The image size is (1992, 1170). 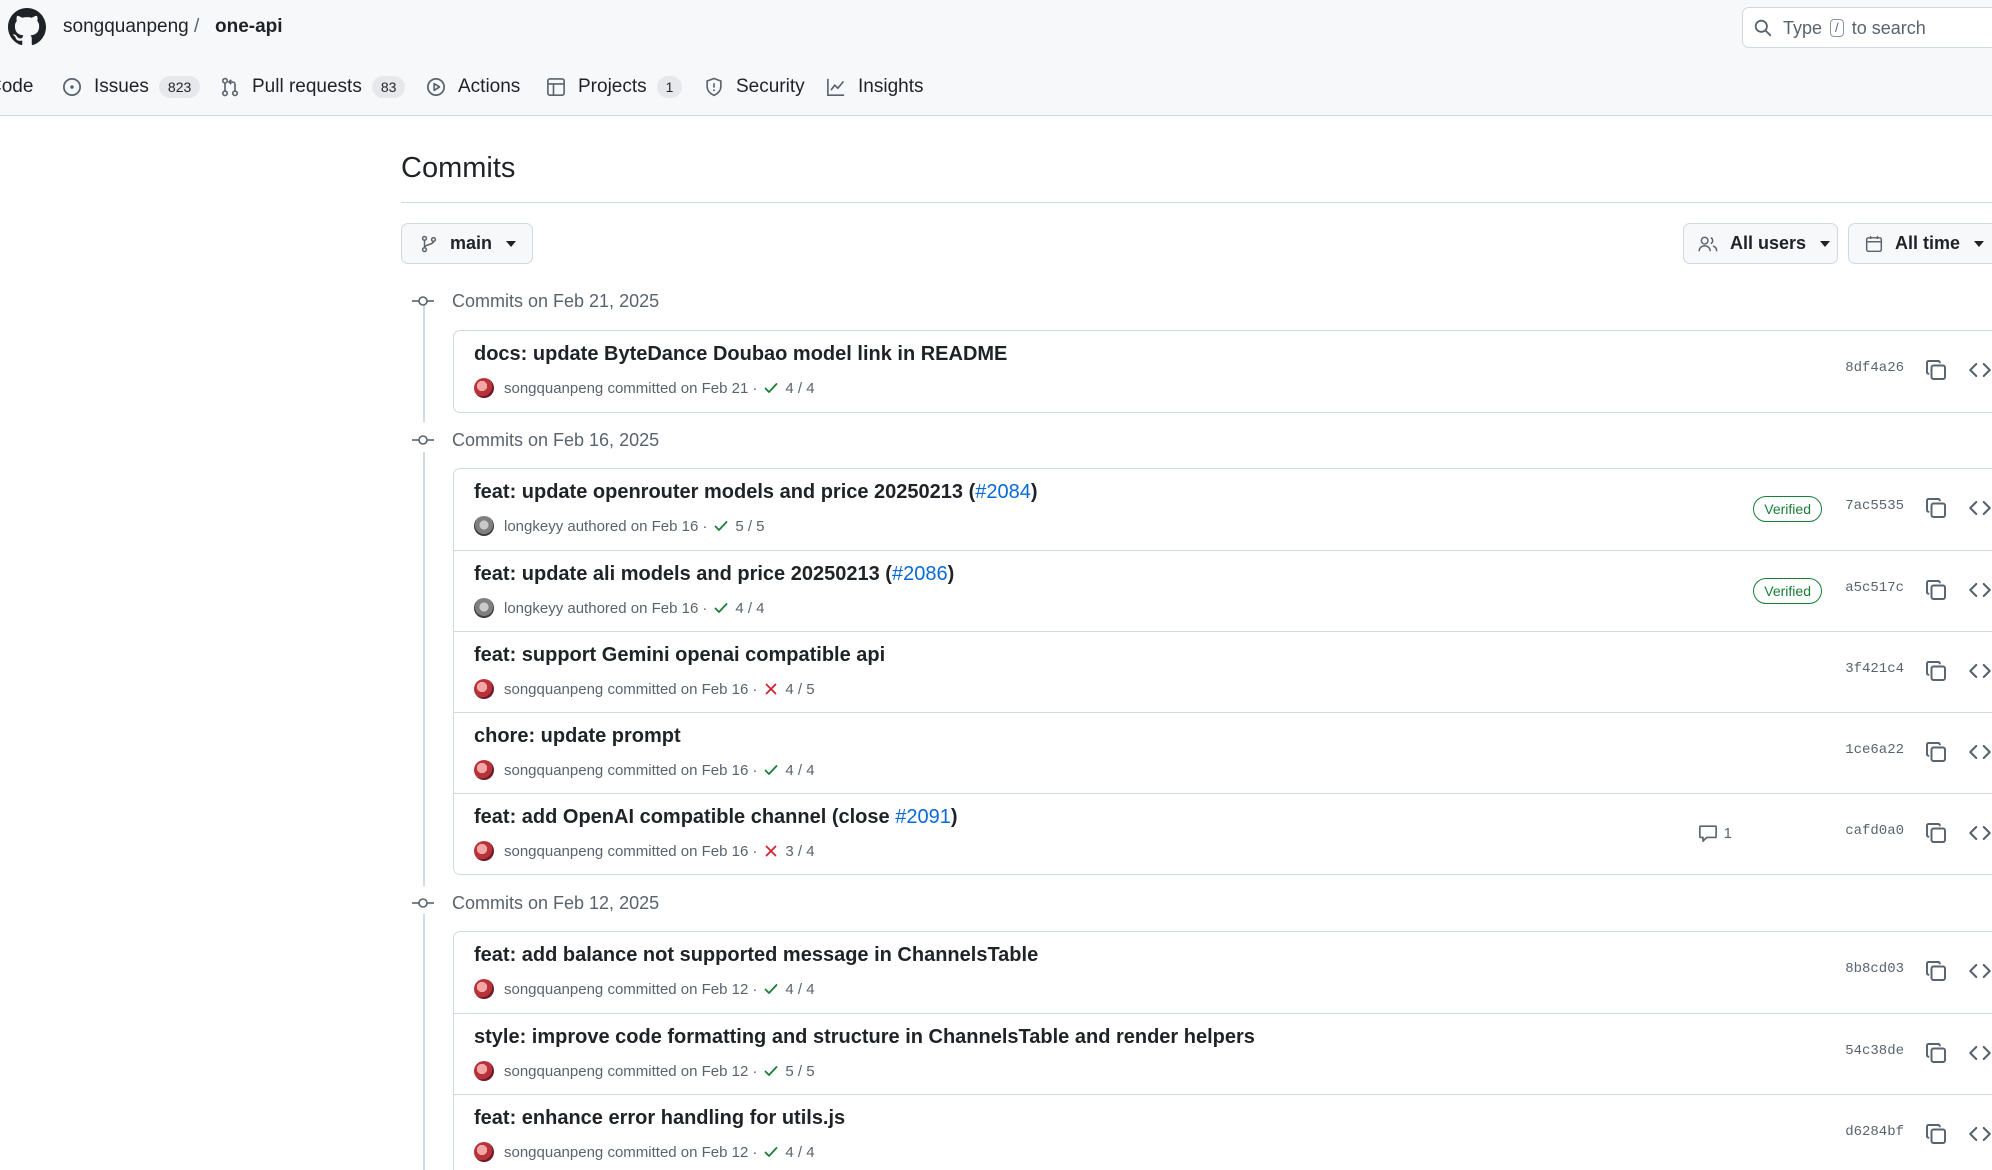 I want to click on projects-counter: 1, so click(x=669, y=87).